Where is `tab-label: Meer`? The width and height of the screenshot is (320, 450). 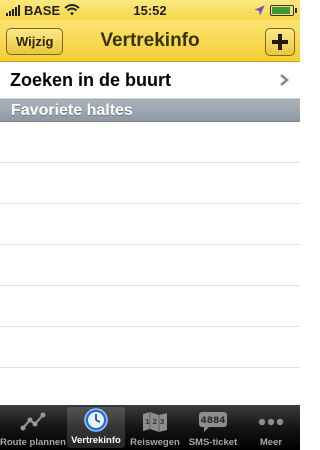 tab-label: Meer is located at coordinates (271, 442).